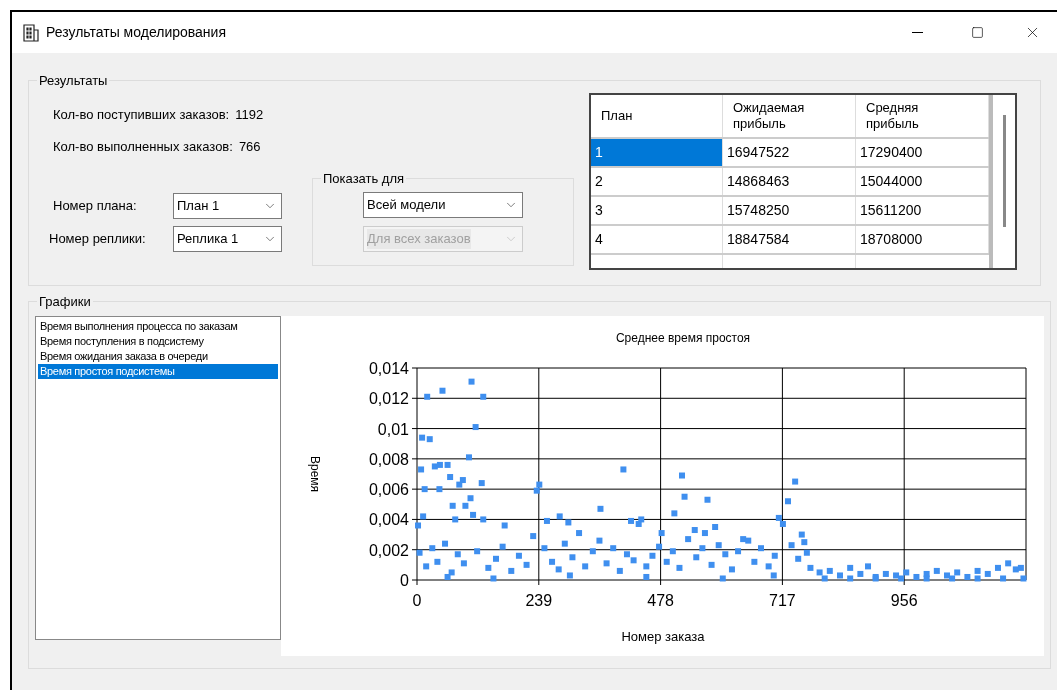  What do you see at coordinates (393, 429) in the screenshot?
I see `y-tick-label: 0,01` at bounding box center [393, 429].